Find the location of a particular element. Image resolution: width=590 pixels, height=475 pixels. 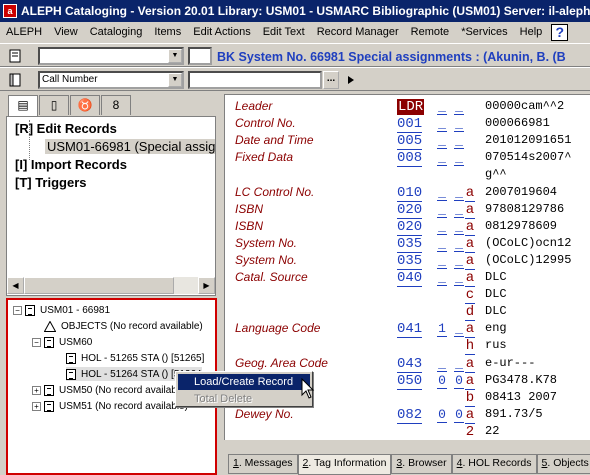

bottom-tab: 5. Objects is located at coordinates (563, 464).